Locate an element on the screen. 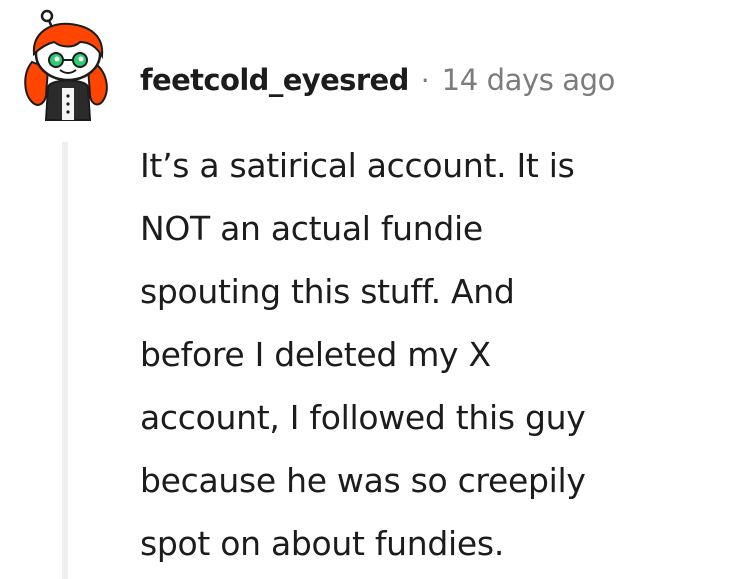 The height and width of the screenshot is (579, 736). user-avatar is located at coordinates (68, 65).